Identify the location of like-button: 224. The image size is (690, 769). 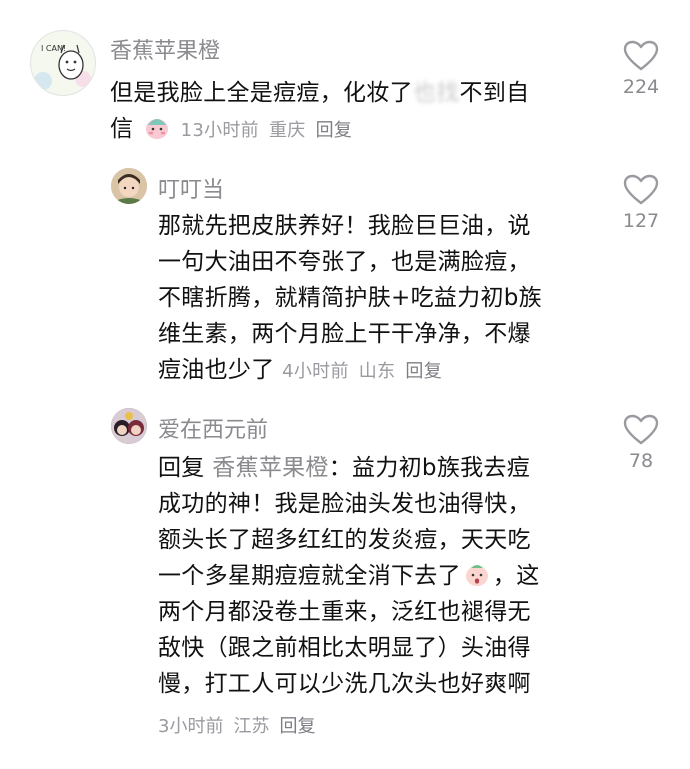
(641, 69).